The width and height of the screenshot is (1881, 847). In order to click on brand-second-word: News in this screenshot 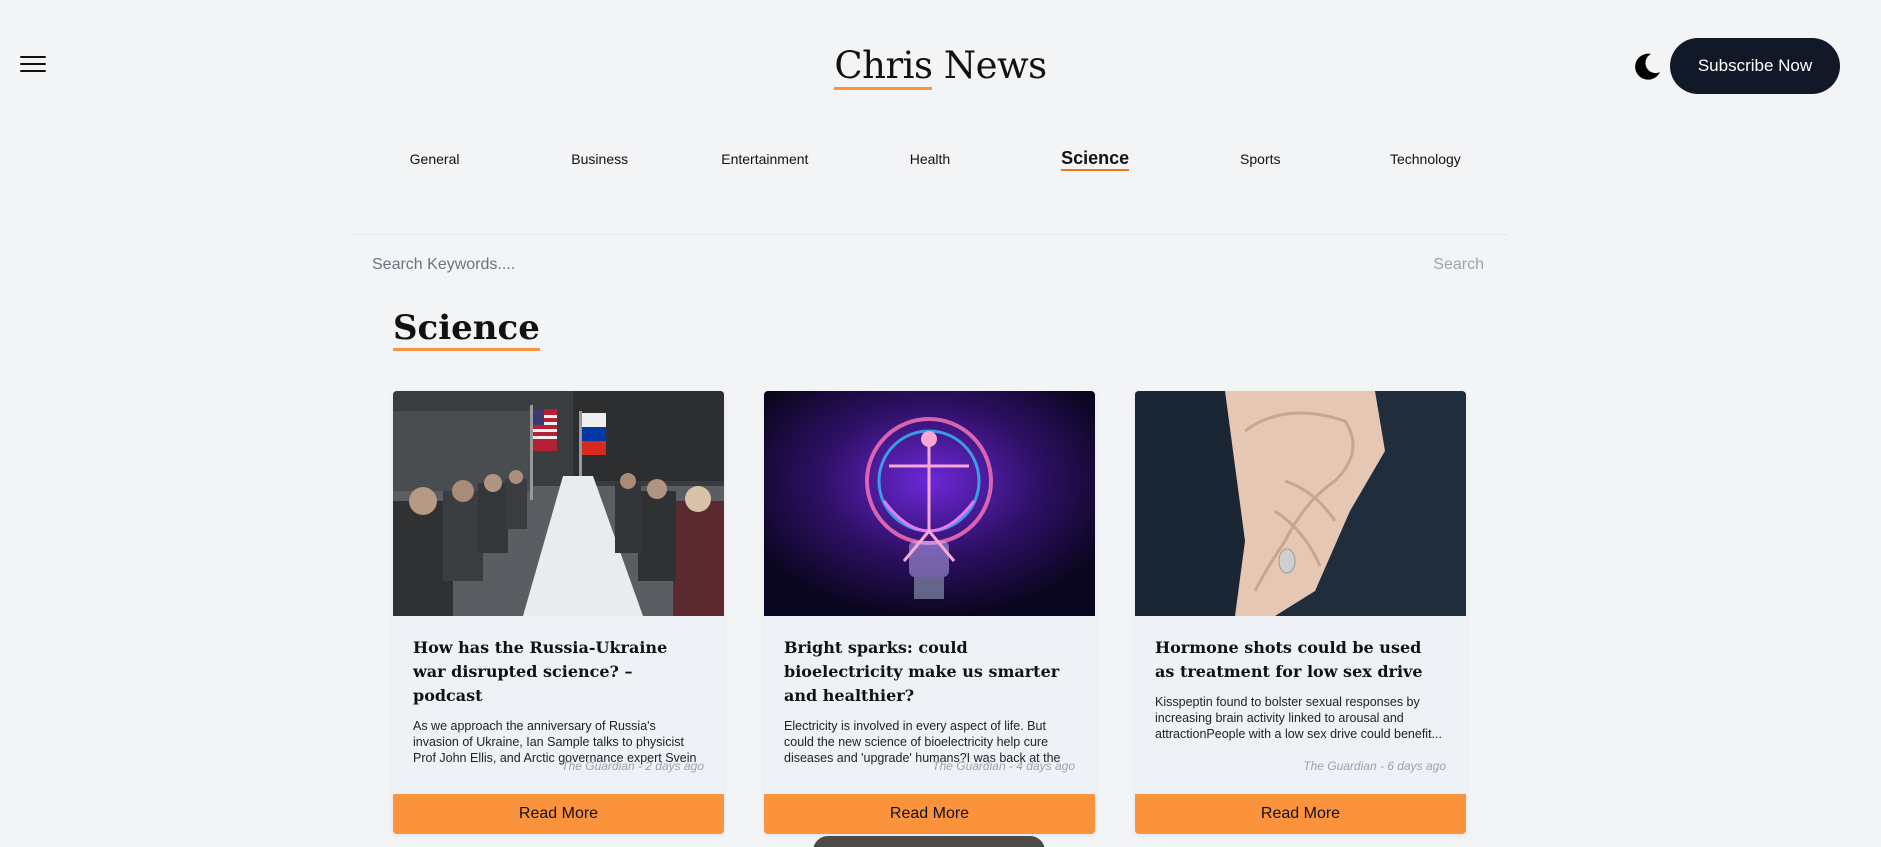, I will do `click(995, 65)`.